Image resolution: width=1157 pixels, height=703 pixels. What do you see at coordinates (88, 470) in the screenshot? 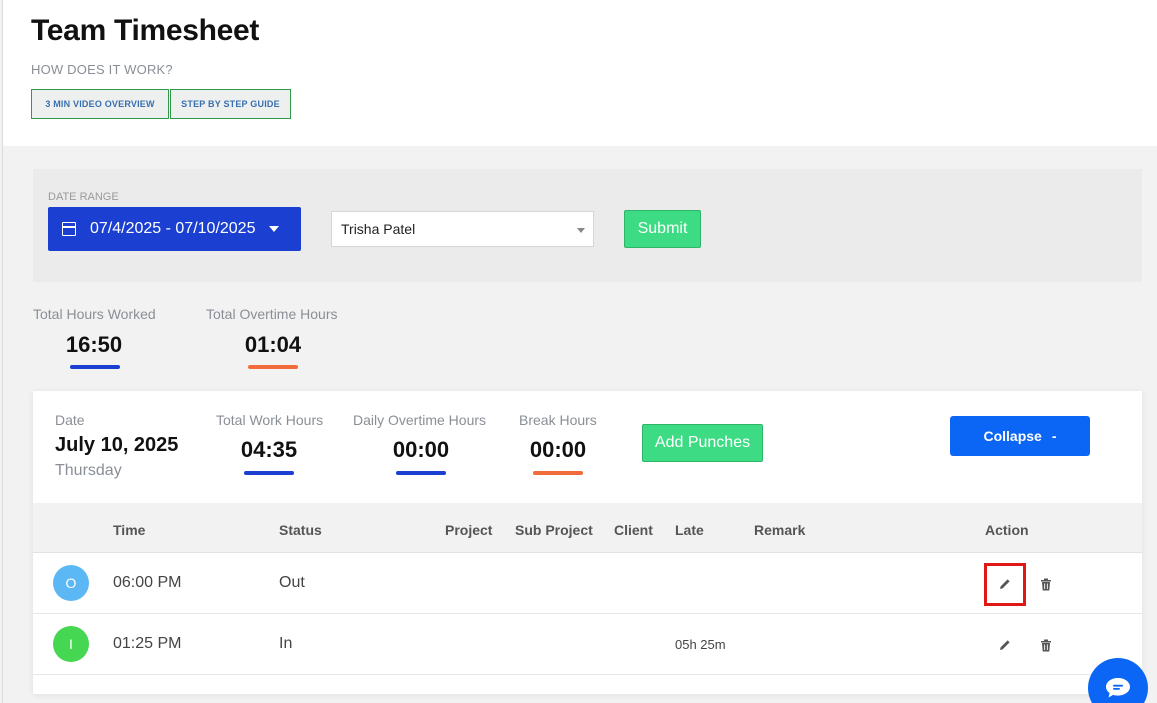
I see `day-weekday: Thursday` at bounding box center [88, 470].